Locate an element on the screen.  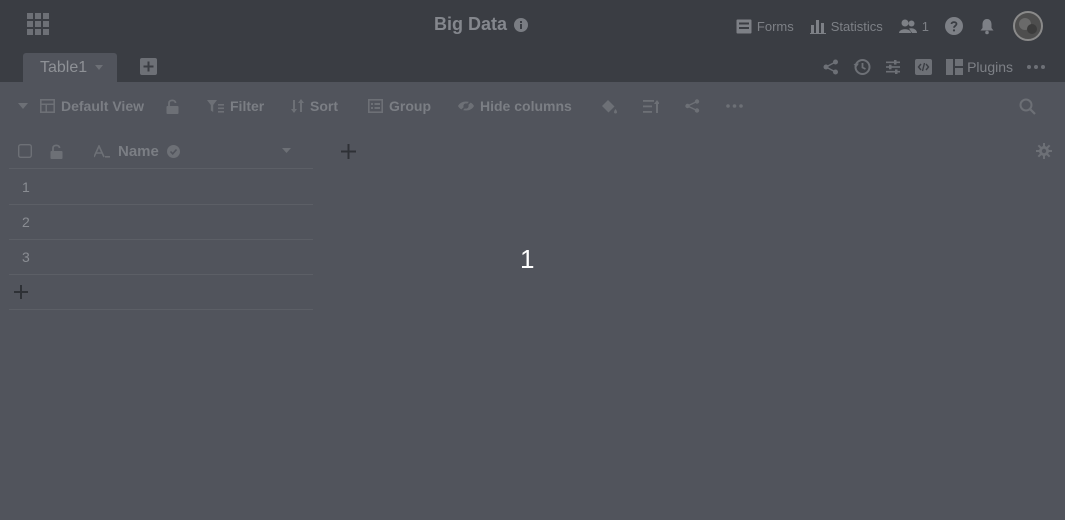
filter-button: Filter is located at coordinates (235, 106).